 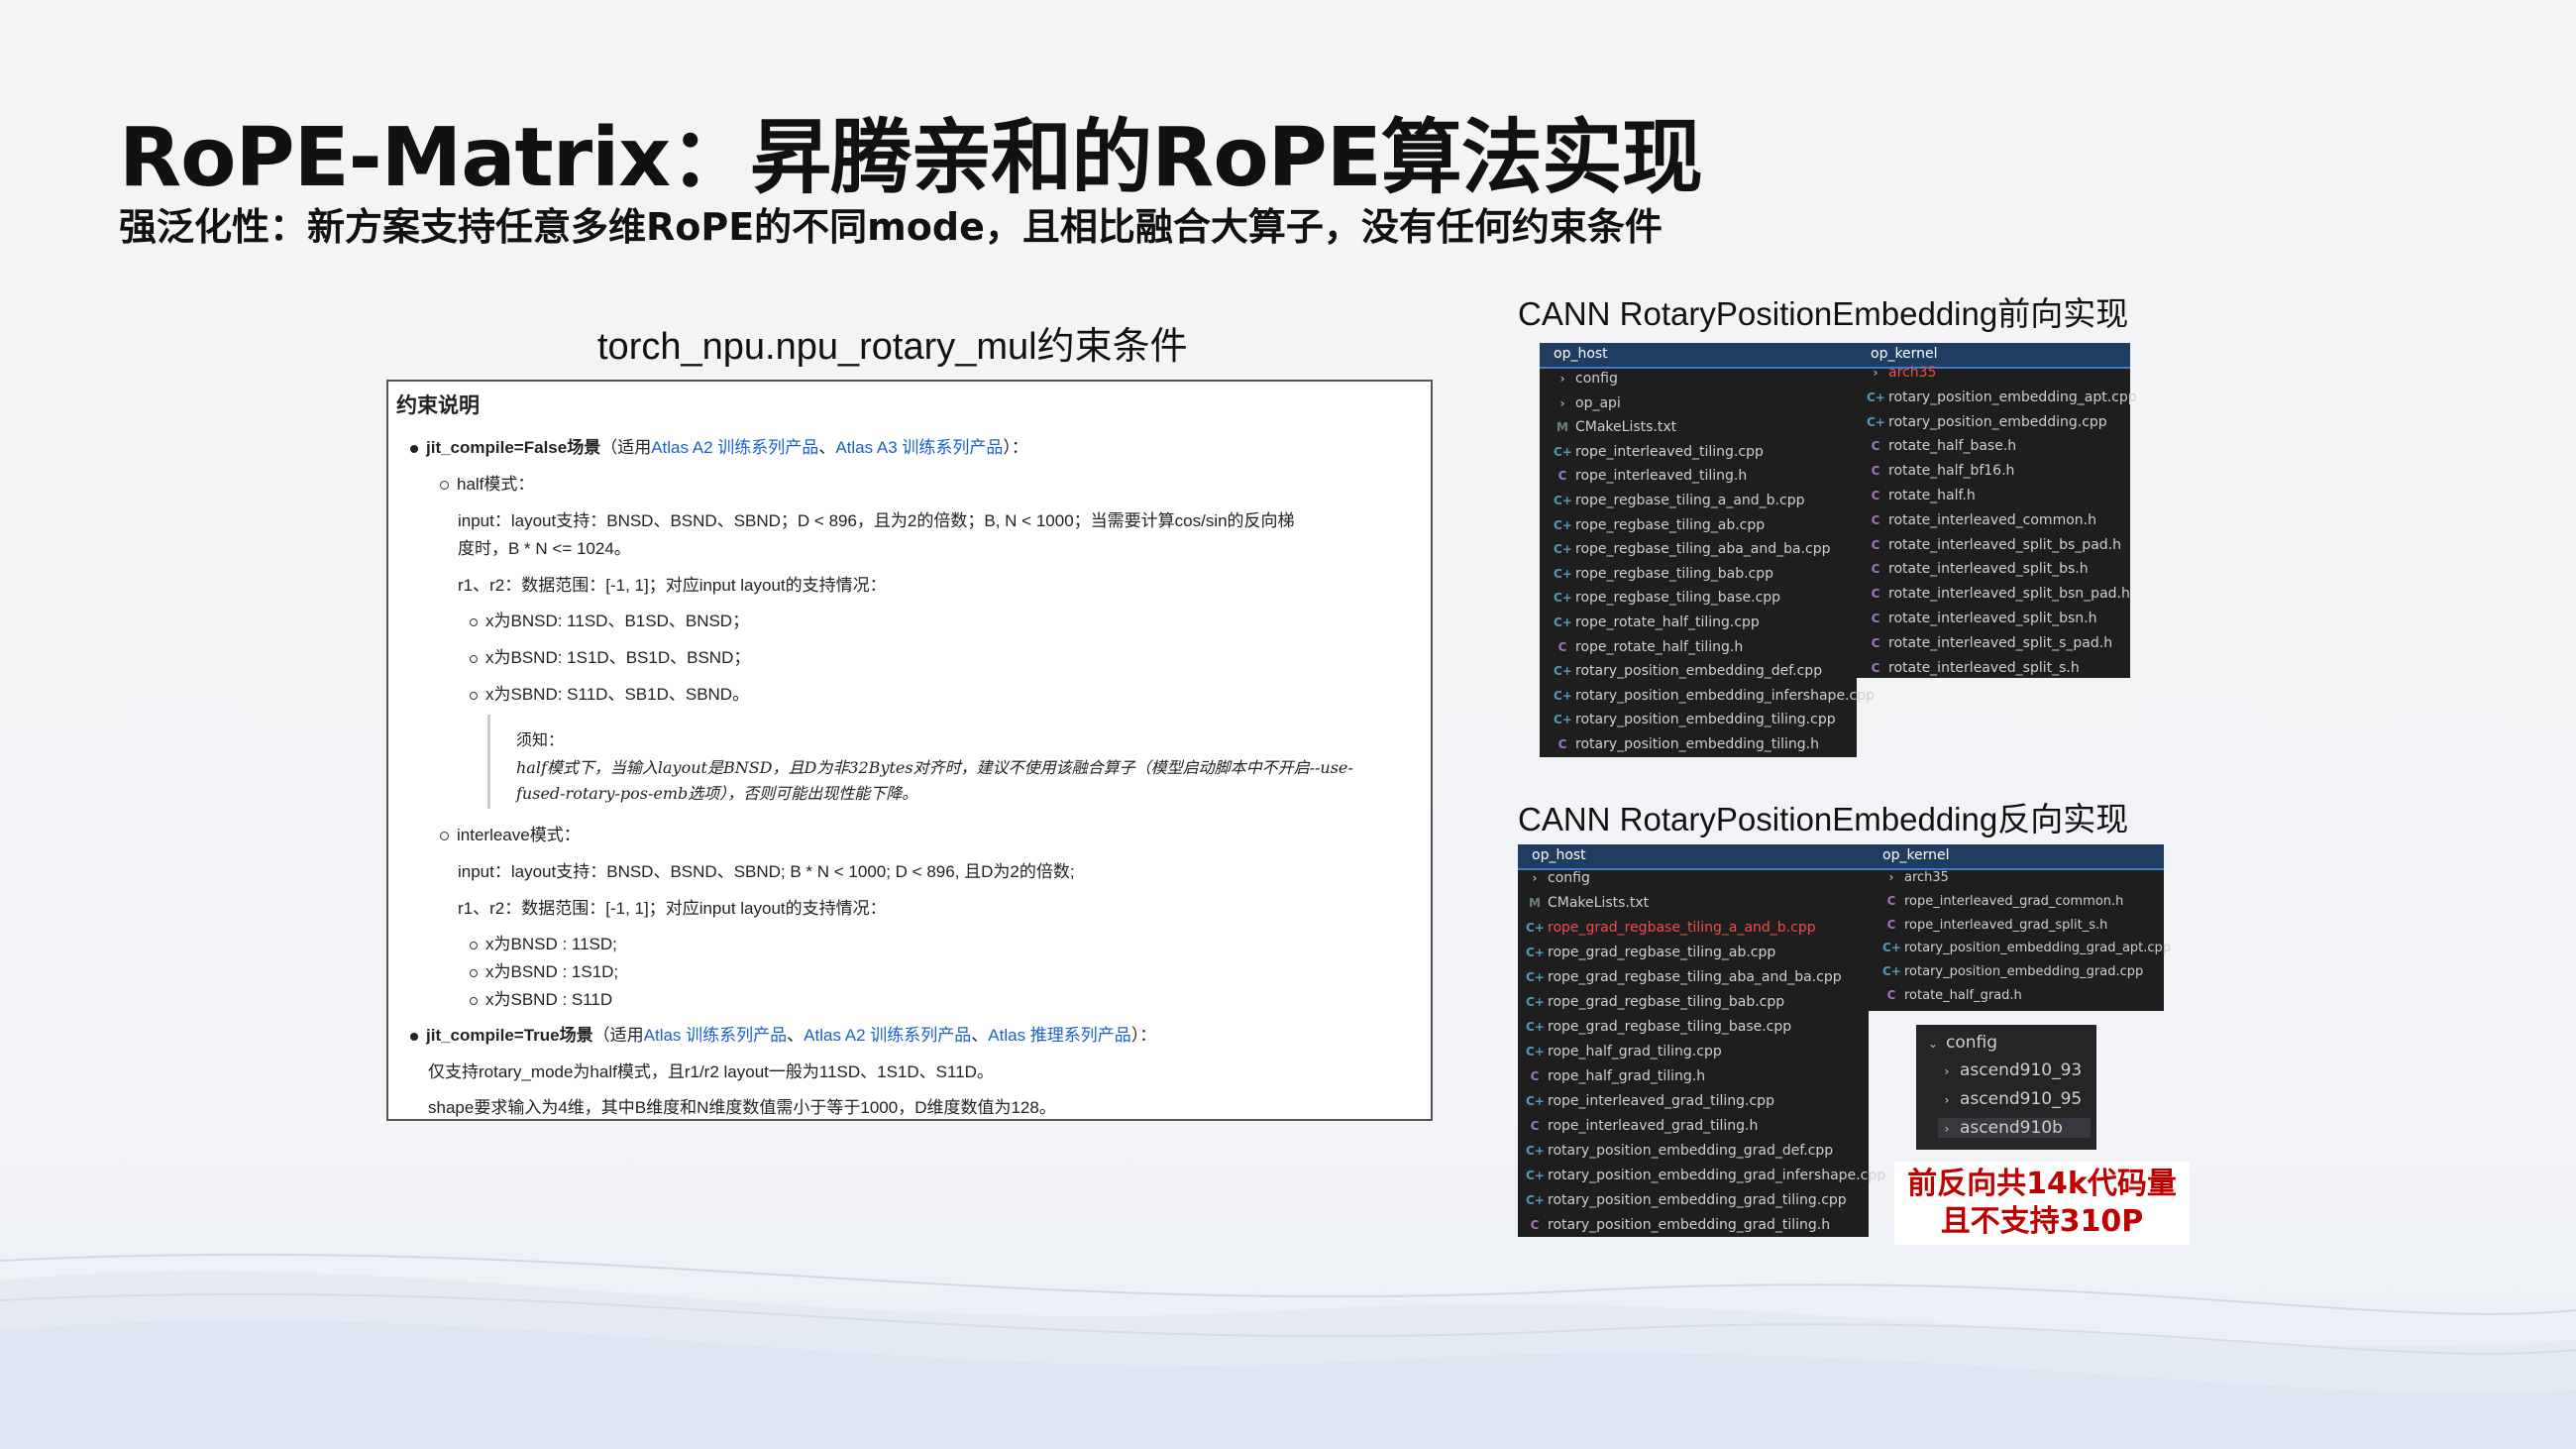 I want to click on file-tree-item: C+ rotary_position_embedding_tiling.cpp, so click(x=1695, y=720).